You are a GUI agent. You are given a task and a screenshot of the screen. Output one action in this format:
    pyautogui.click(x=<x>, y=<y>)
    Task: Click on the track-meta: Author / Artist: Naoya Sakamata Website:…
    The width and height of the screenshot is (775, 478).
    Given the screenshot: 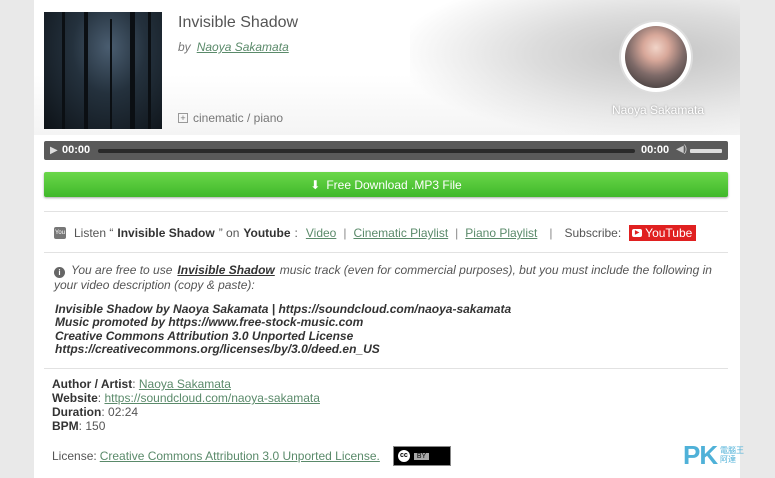 What is the action you would take?
    pyautogui.click(x=186, y=405)
    